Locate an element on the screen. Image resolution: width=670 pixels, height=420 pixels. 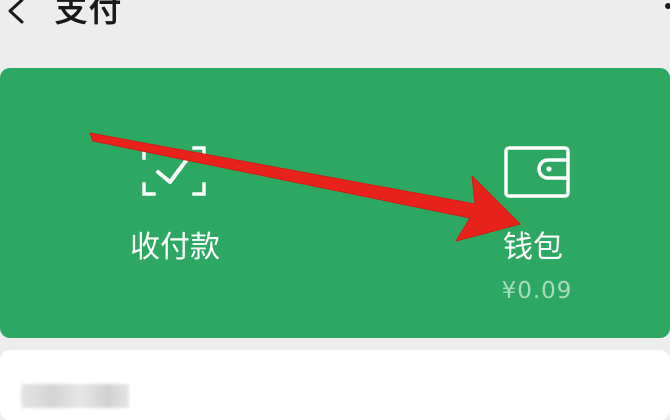
wallet-icon is located at coordinates (537, 172).